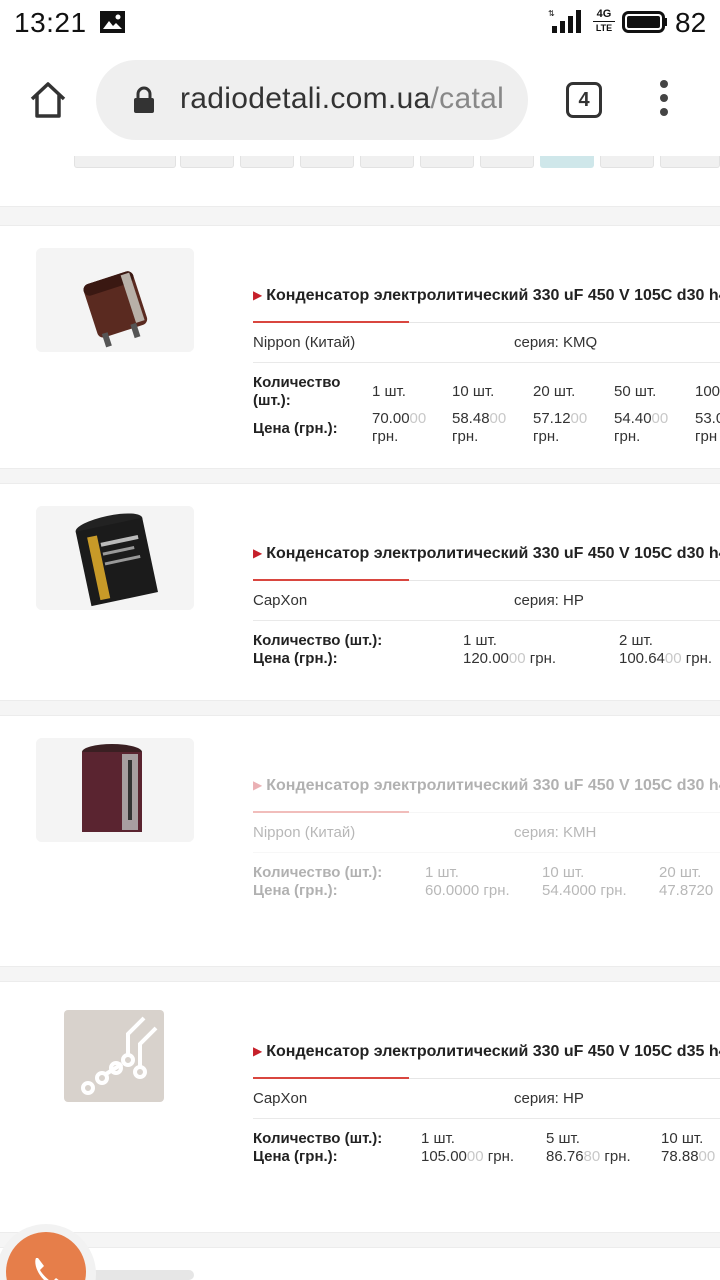 The image size is (720, 1280). I want to click on browser-toolbar: radiodetali.com.ua/catal 4, so click(360, 101).